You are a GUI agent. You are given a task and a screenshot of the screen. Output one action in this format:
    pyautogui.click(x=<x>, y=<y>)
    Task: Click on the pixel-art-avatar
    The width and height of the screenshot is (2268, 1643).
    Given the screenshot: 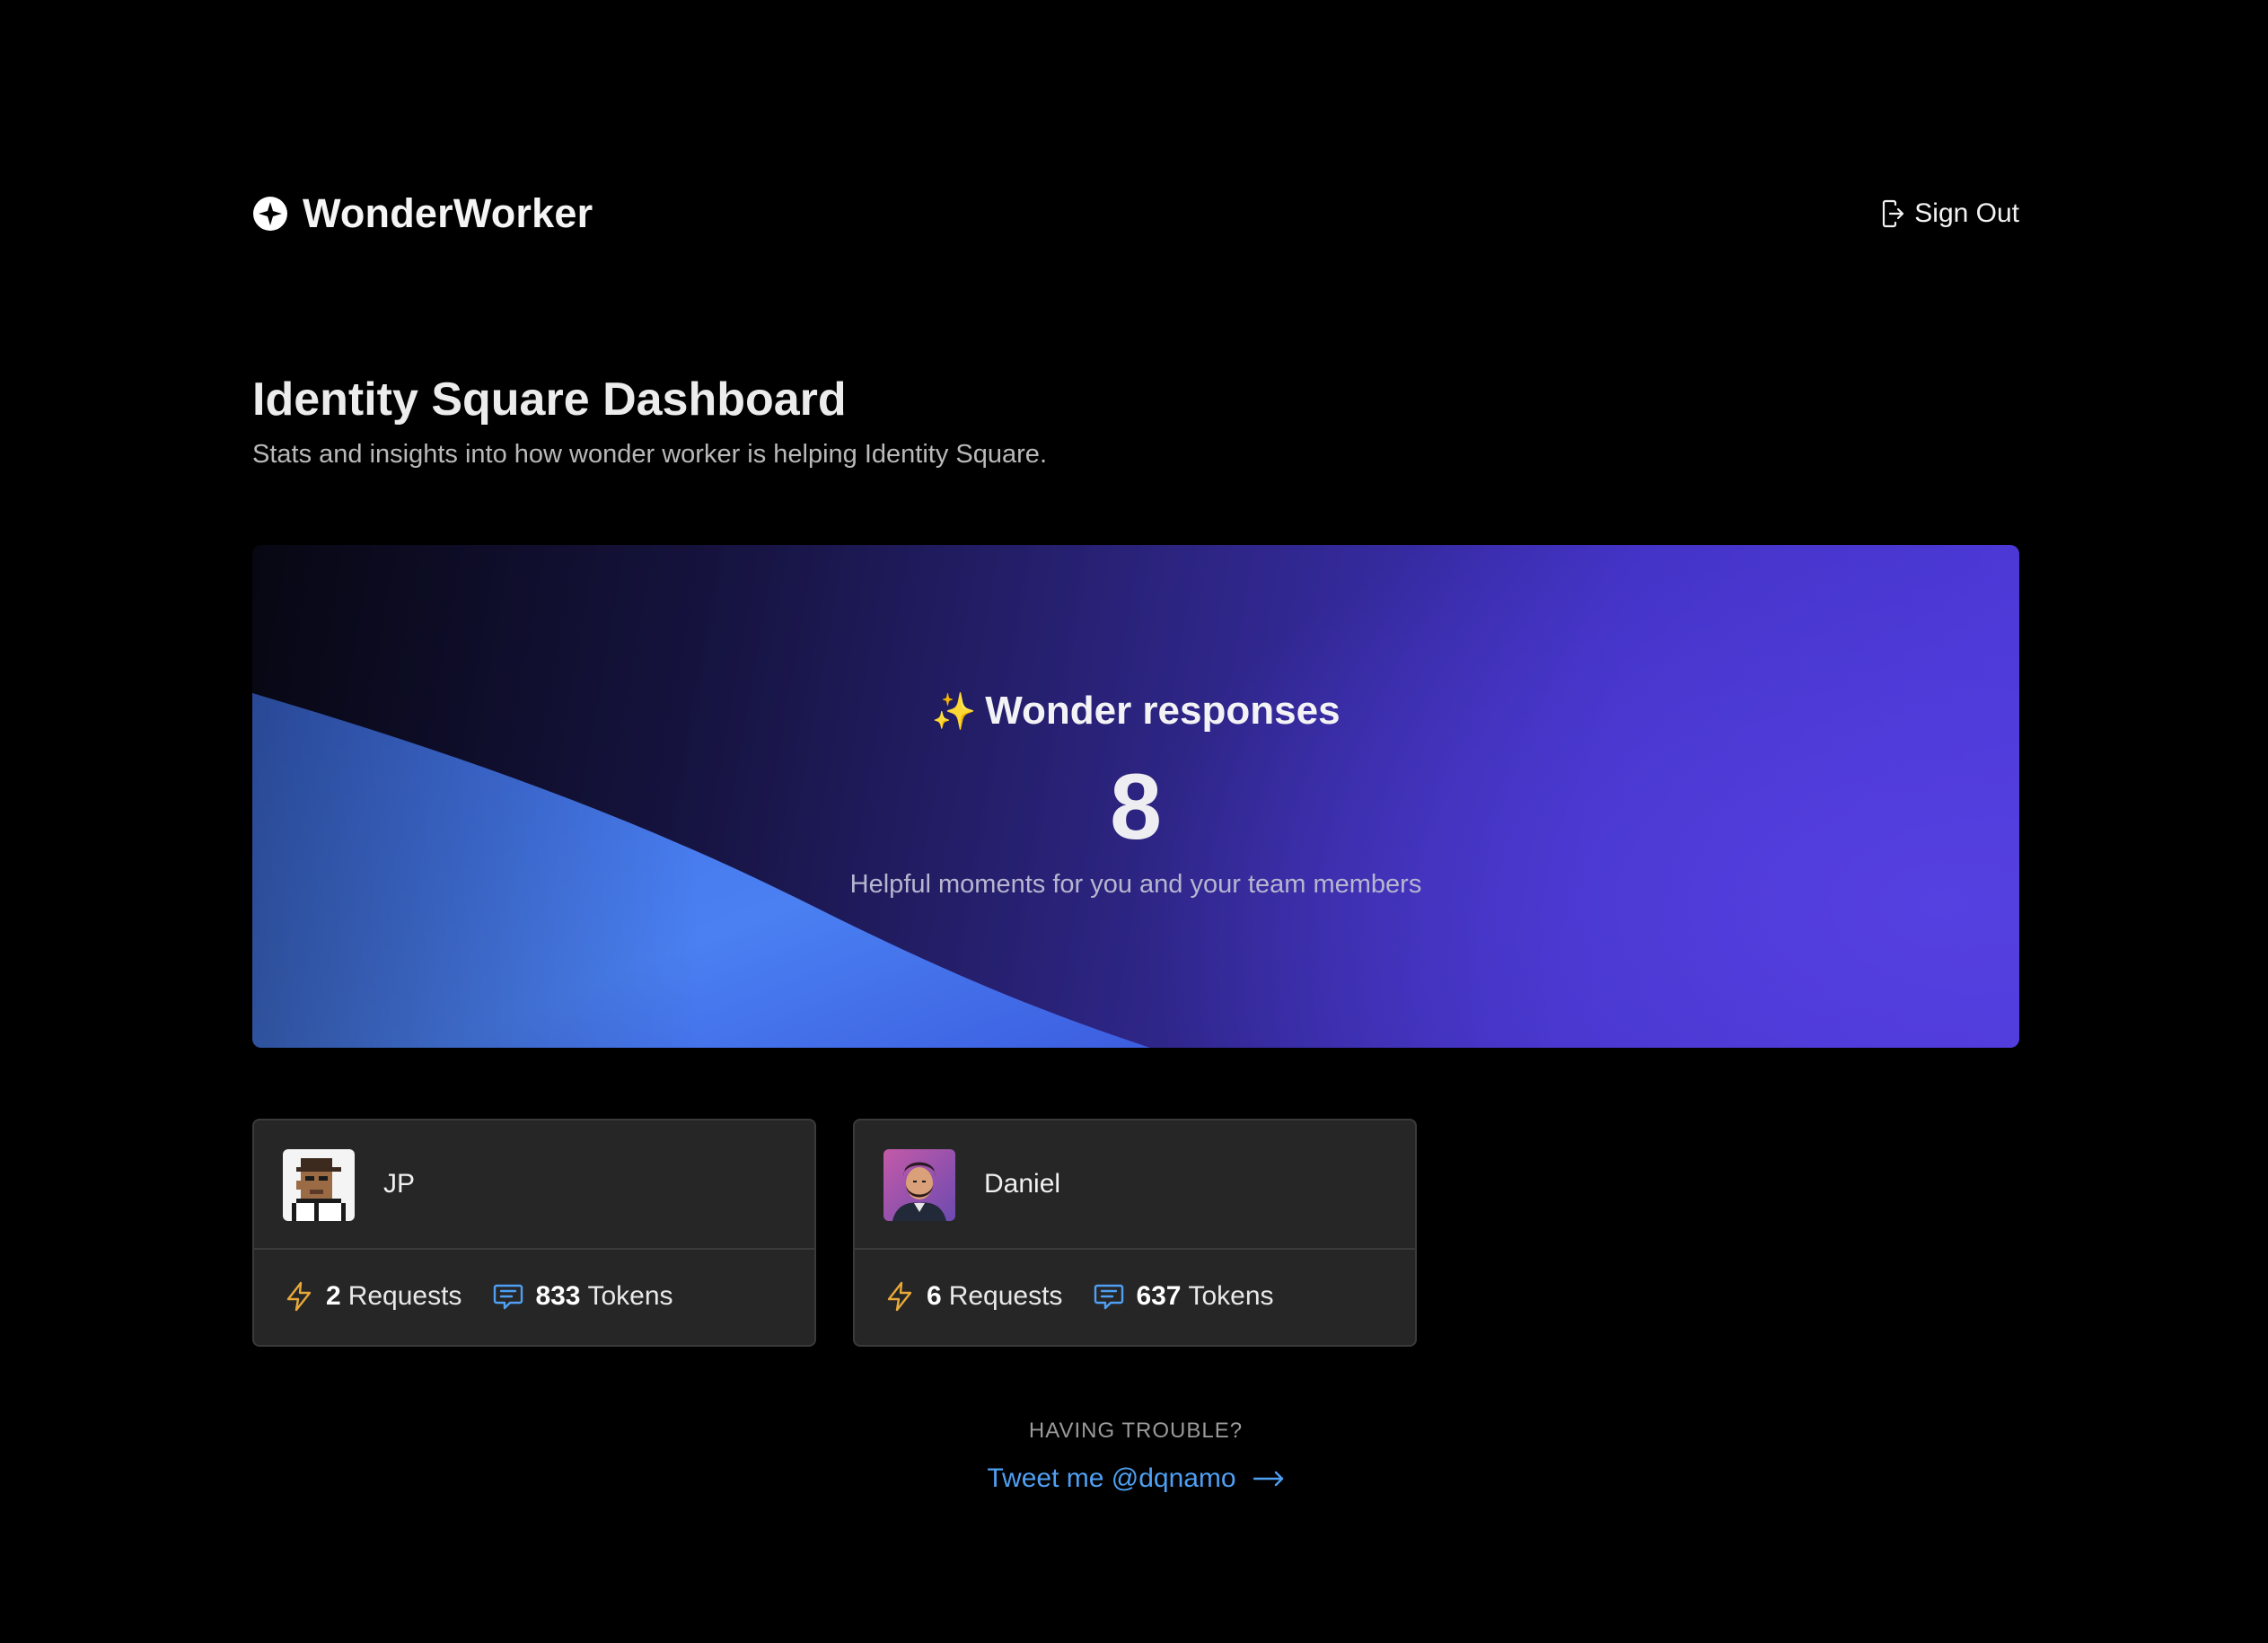 What is the action you would take?
    pyautogui.click(x=319, y=1185)
    